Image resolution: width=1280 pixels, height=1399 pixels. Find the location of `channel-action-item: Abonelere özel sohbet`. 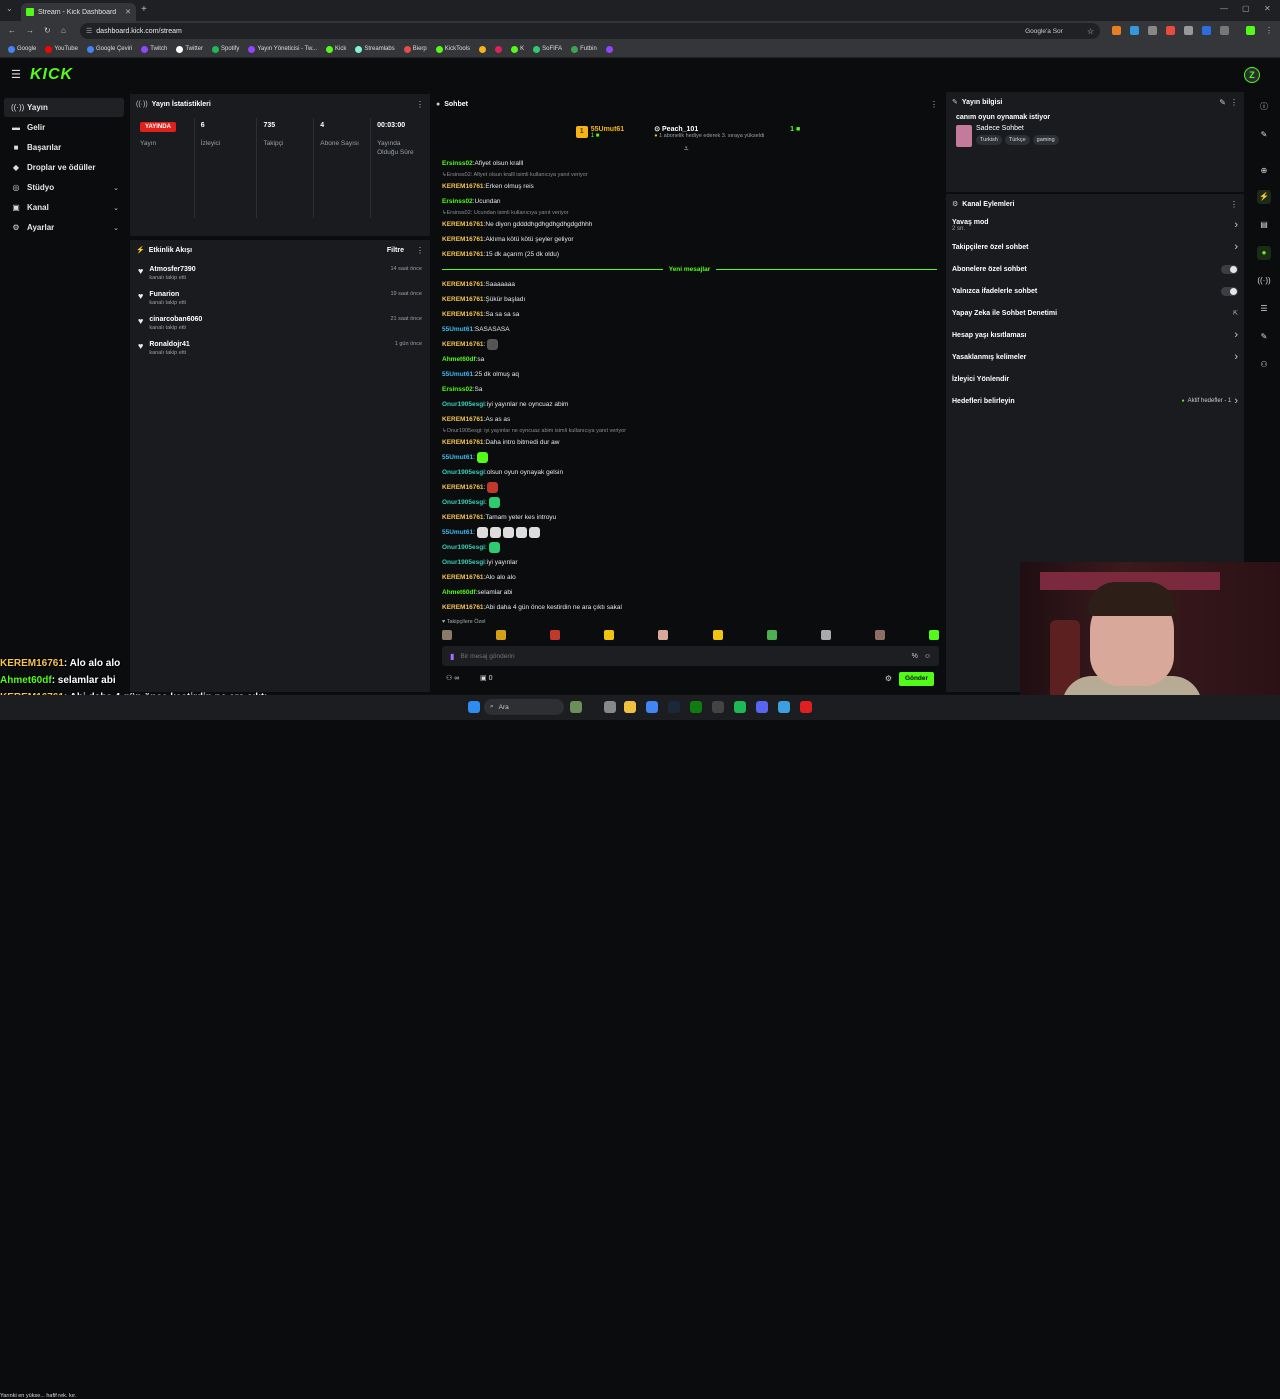

channel-action-item: Abonelere özel sohbet is located at coordinates (1095, 269).